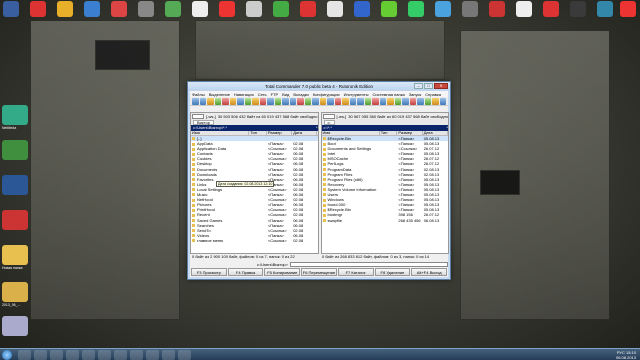  What do you see at coordinates (435, 133) in the screenshot?
I see `column-header: Дата` at bounding box center [435, 133].